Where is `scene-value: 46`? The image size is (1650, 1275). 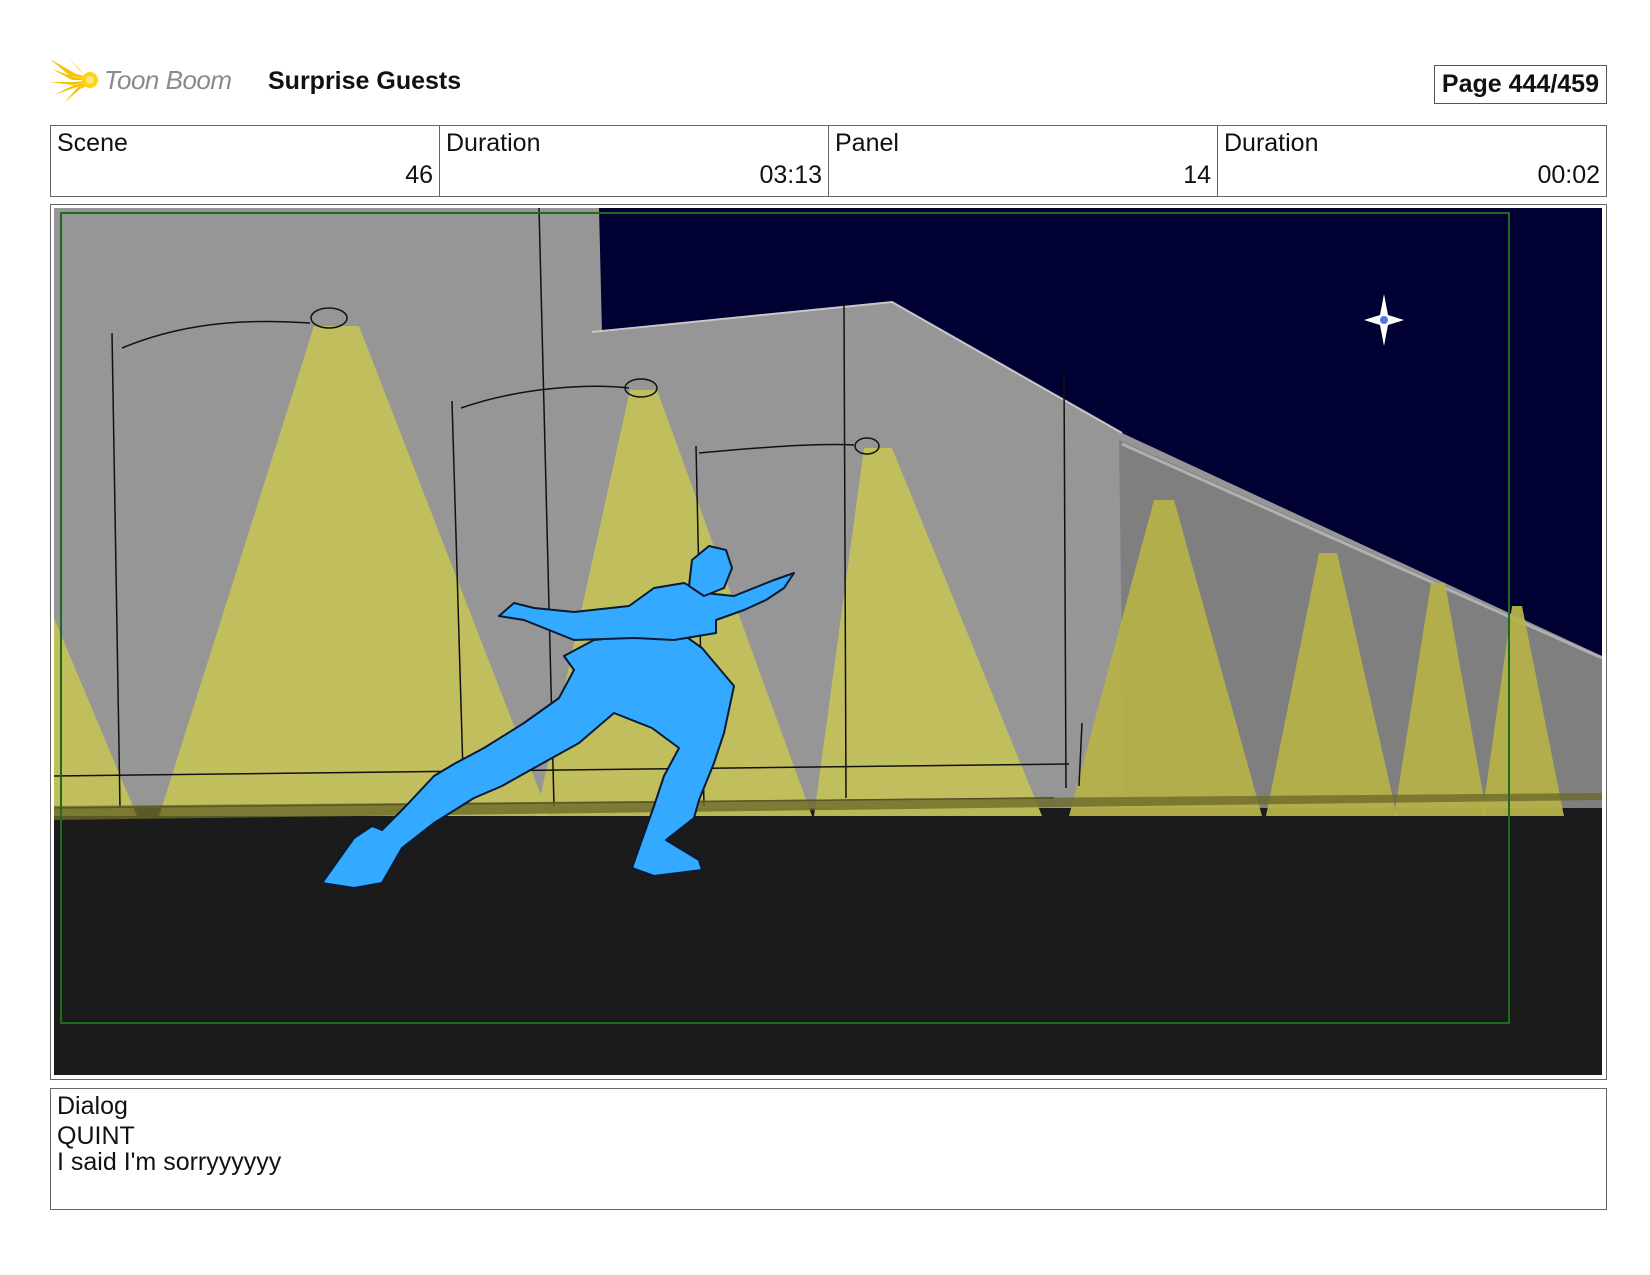
scene-value: 46 is located at coordinates (419, 175).